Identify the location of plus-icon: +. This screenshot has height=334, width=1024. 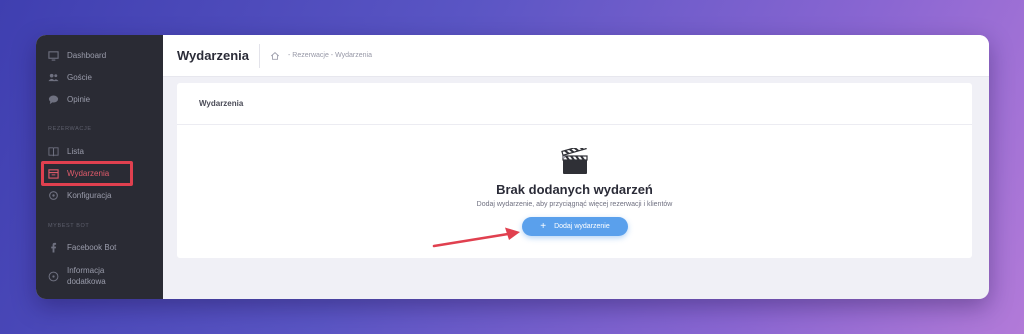
(543, 226).